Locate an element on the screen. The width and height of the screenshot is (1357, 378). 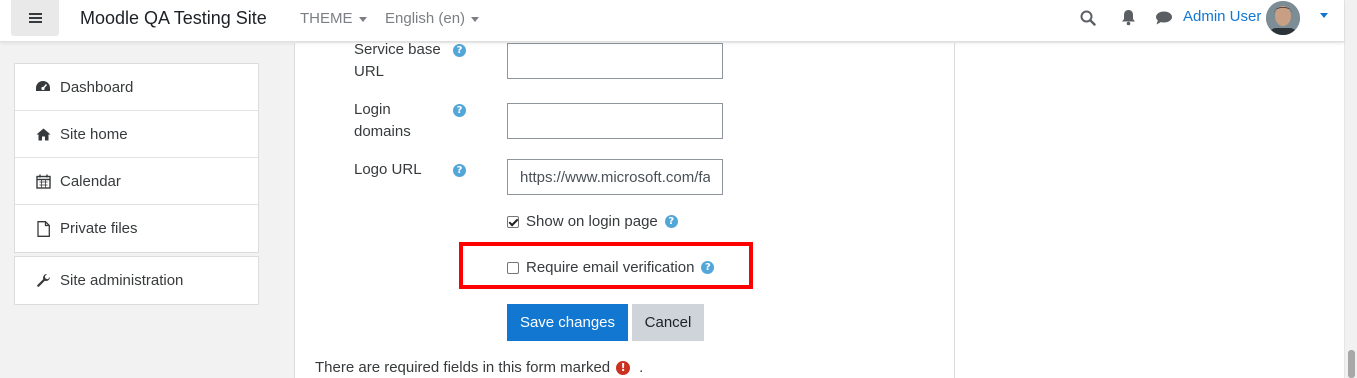
logo-url-label: Logo URL is located at coordinates (388, 169).